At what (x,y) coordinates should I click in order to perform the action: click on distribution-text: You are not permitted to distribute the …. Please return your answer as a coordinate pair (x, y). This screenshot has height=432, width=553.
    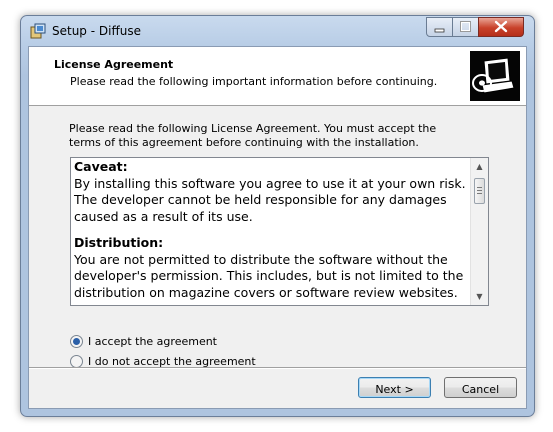
    Looking at the image, I should click on (269, 275).